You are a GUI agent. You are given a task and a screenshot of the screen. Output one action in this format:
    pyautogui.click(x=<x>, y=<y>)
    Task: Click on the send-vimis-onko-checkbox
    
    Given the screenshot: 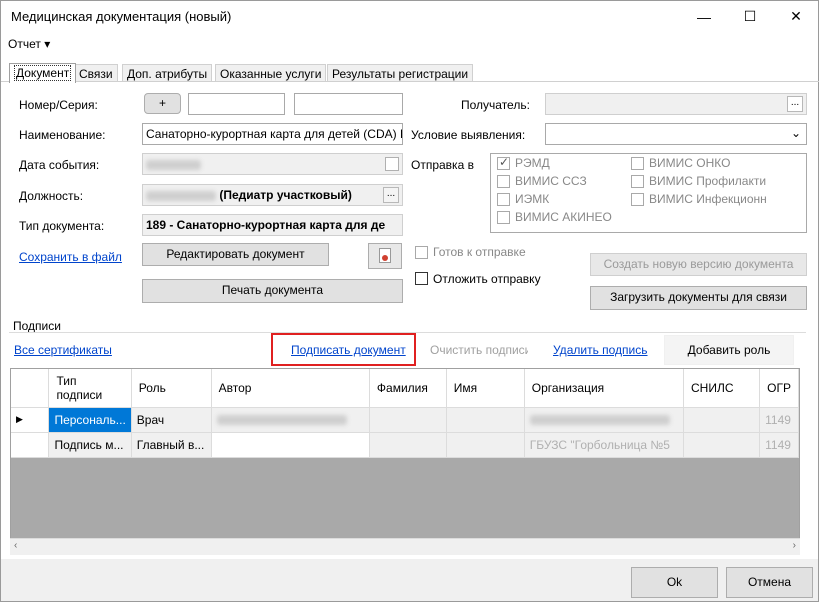 What is the action you would take?
    pyautogui.click(x=637, y=163)
    